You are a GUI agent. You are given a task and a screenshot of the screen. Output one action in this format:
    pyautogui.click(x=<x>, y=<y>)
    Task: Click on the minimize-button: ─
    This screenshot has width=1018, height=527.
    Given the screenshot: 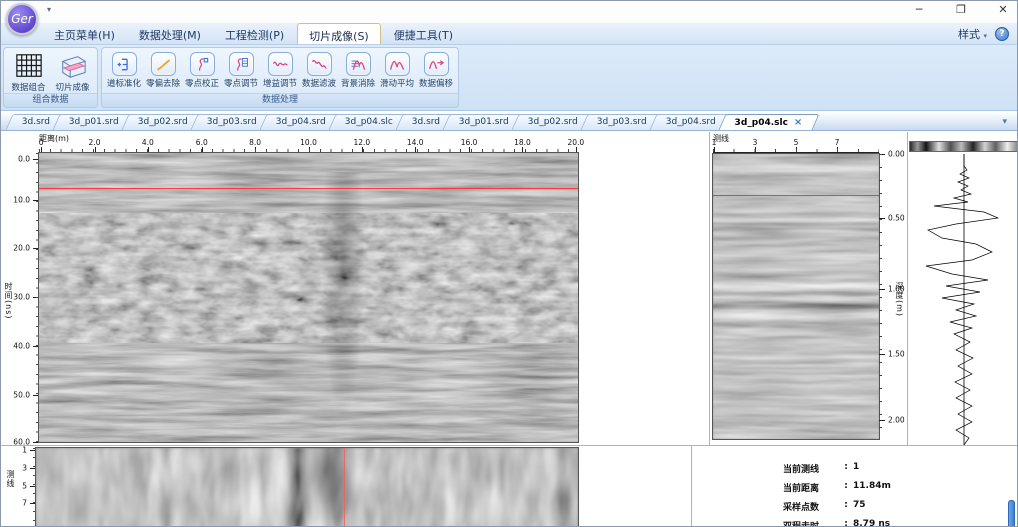 What is the action you would take?
    pyautogui.click(x=919, y=9)
    